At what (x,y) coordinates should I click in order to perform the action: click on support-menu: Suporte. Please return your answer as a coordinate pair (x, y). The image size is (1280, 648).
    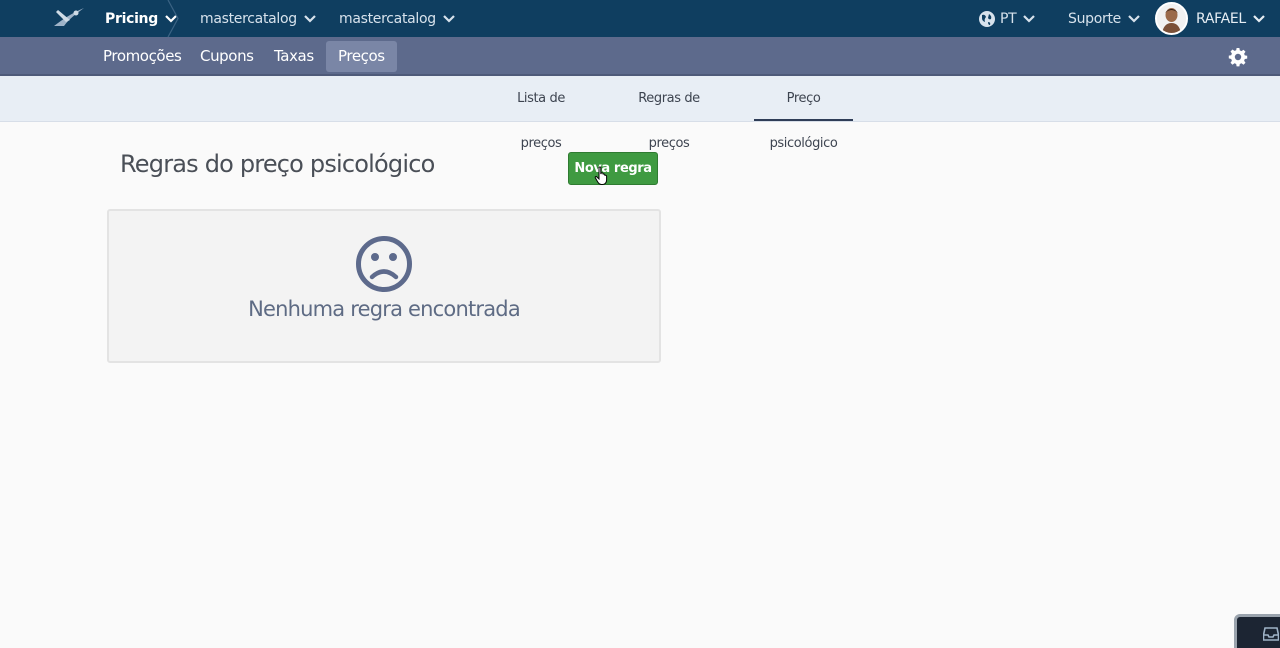
    Looking at the image, I should click on (1104, 18).